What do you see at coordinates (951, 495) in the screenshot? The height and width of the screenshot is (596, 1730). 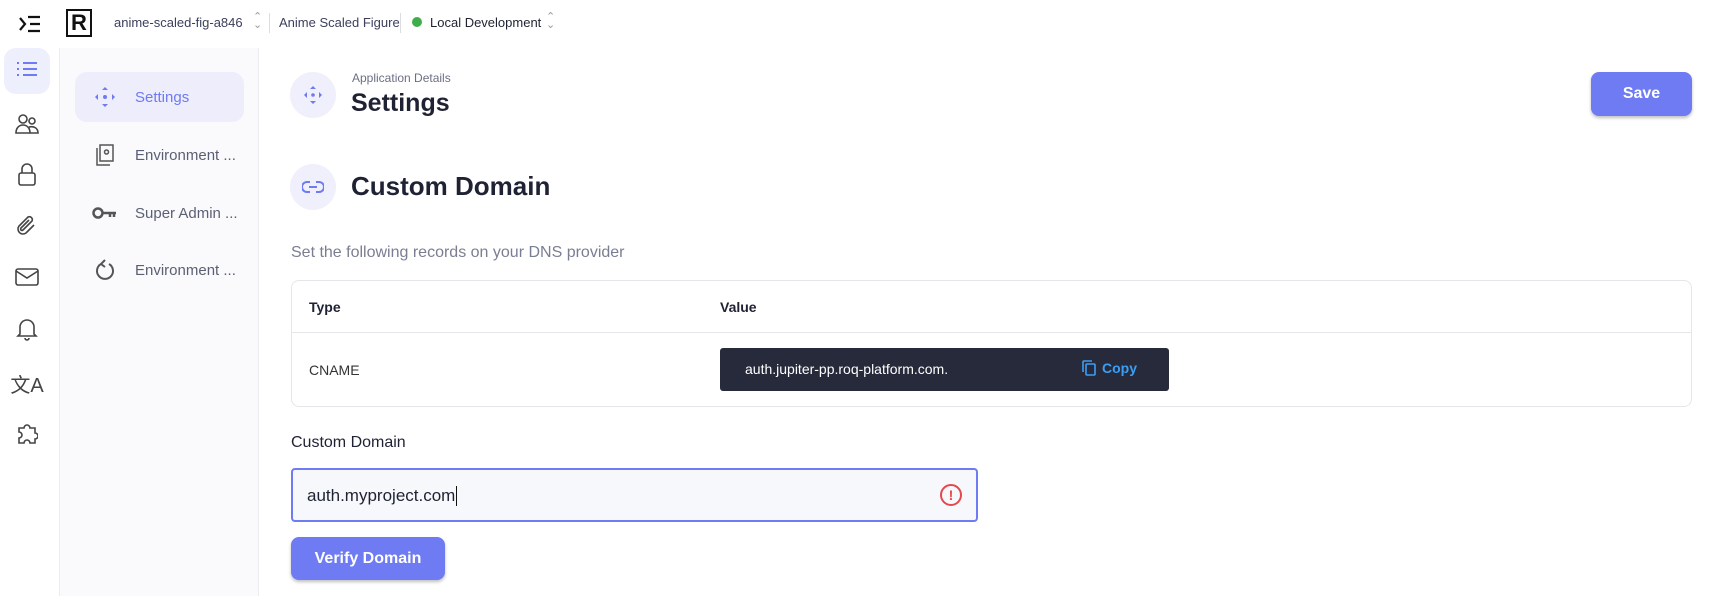 I see `error-icon: !` at bounding box center [951, 495].